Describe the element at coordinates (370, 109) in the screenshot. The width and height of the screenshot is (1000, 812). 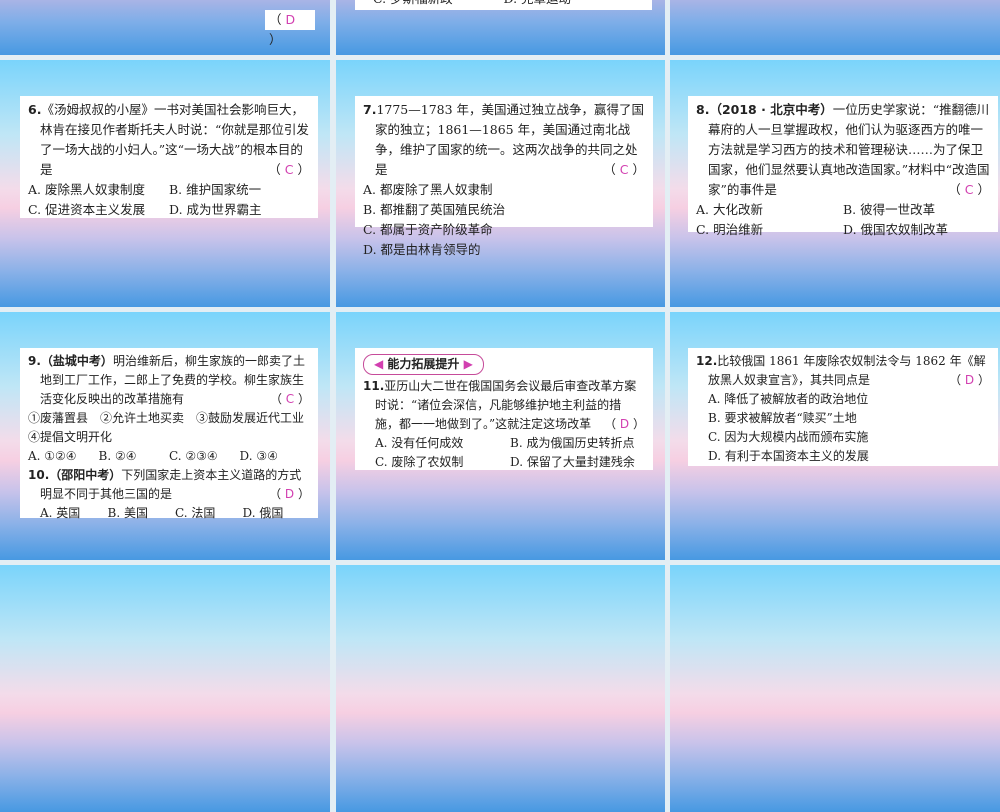
I see `question-number: 7.` at that location.